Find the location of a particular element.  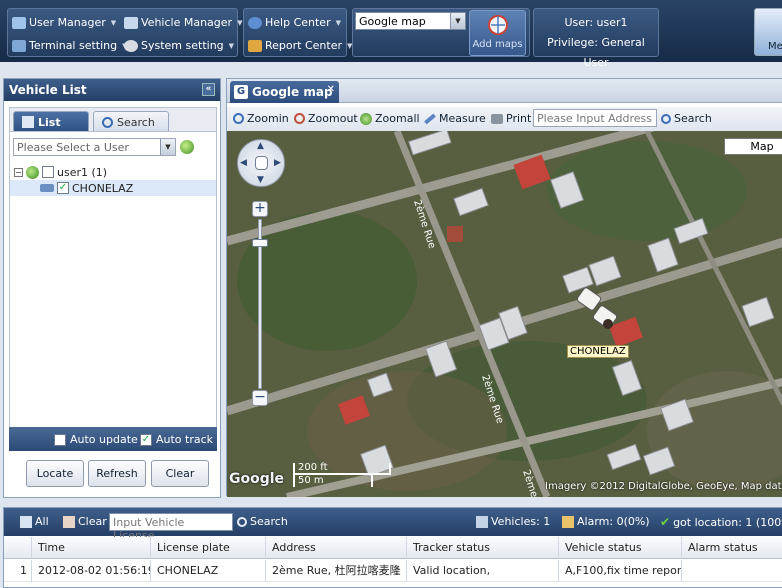

collapse-node-icon: − is located at coordinates (18, 172).